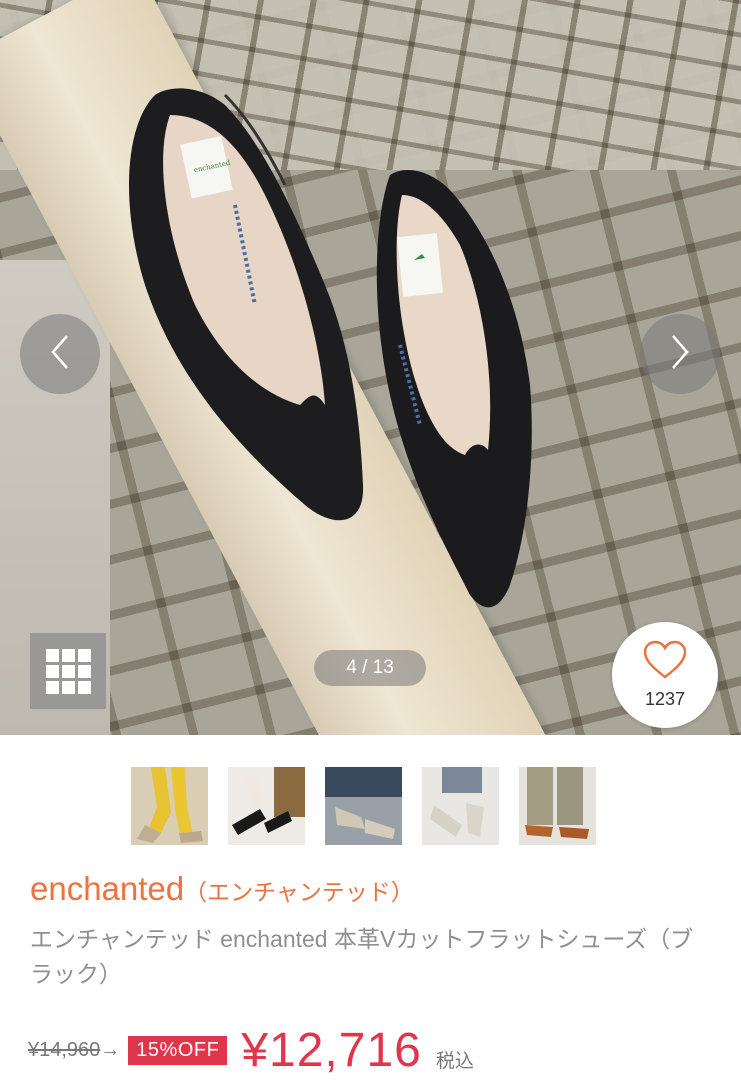 The width and height of the screenshot is (741, 1080). I want to click on favorite-button: 1237, so click(665, 675).